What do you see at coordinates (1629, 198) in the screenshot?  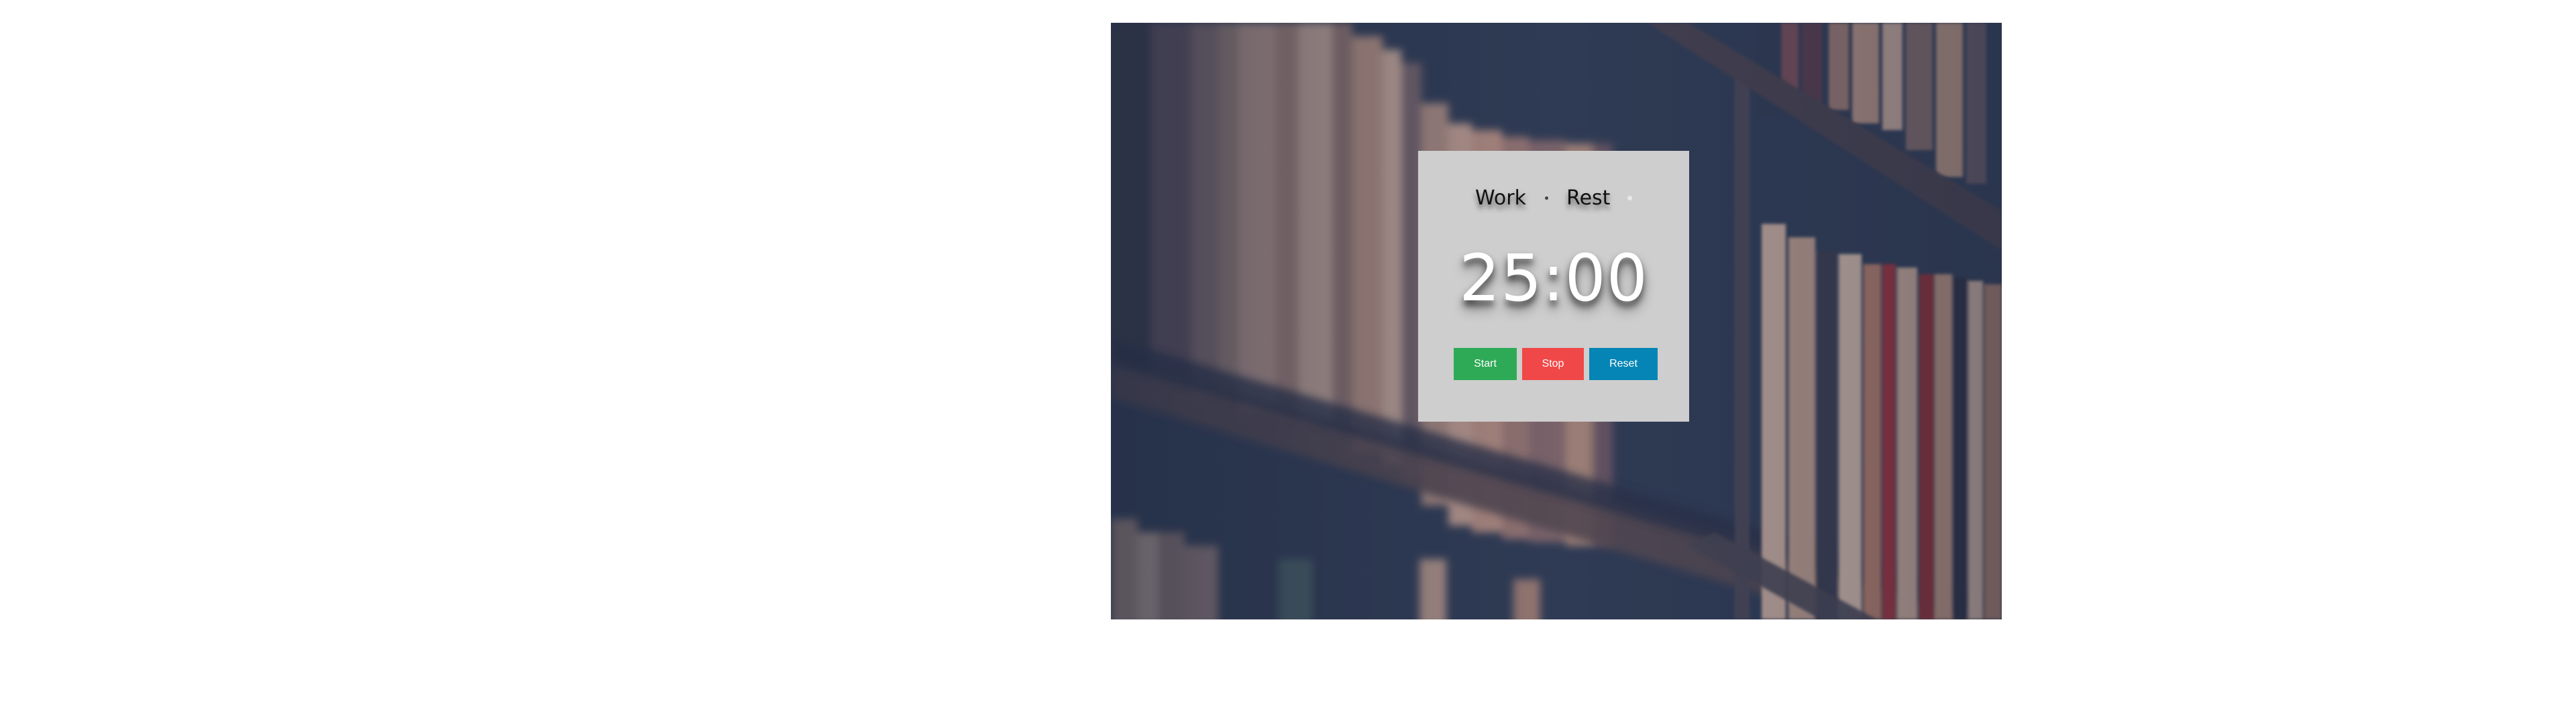 I see `active-mode-indicator-dot` at bounding box center [1629, 198].